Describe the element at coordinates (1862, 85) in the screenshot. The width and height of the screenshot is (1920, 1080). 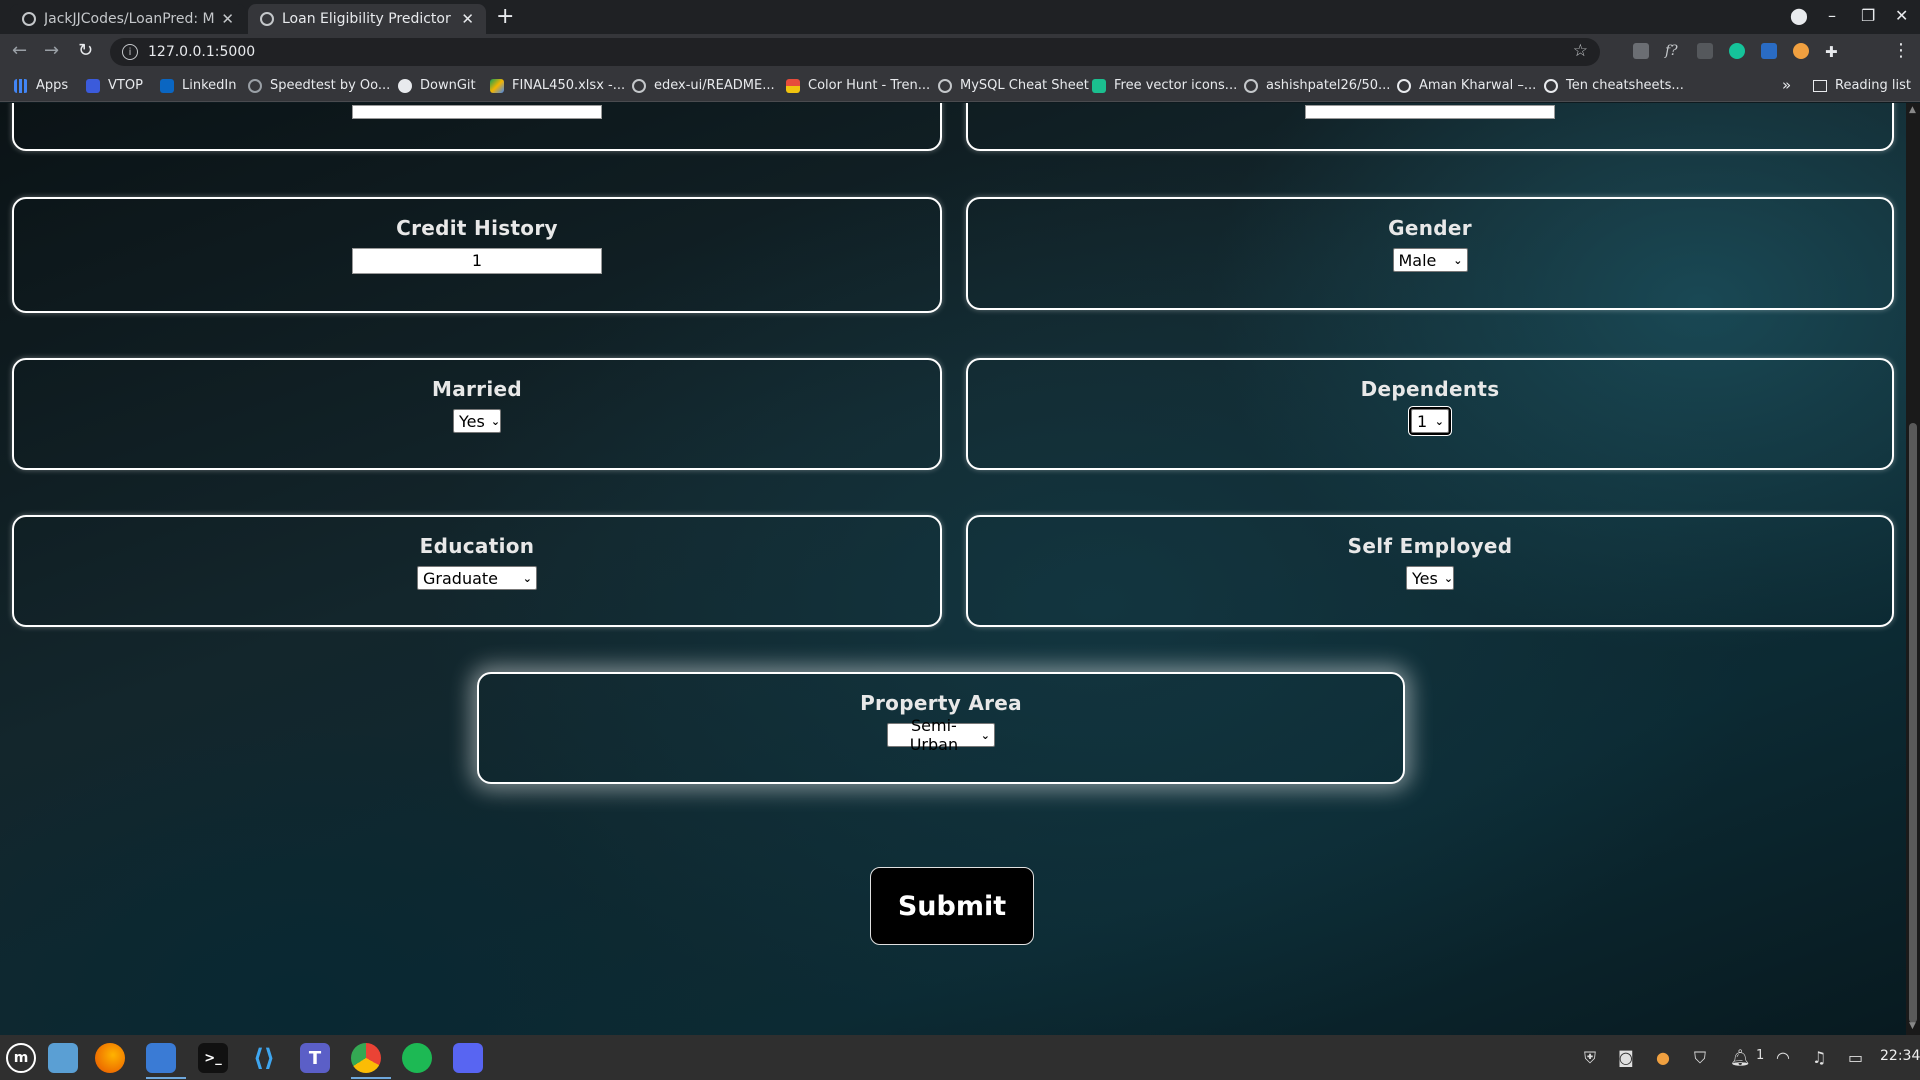
I see `reading-list-button: Reading list` at that location.